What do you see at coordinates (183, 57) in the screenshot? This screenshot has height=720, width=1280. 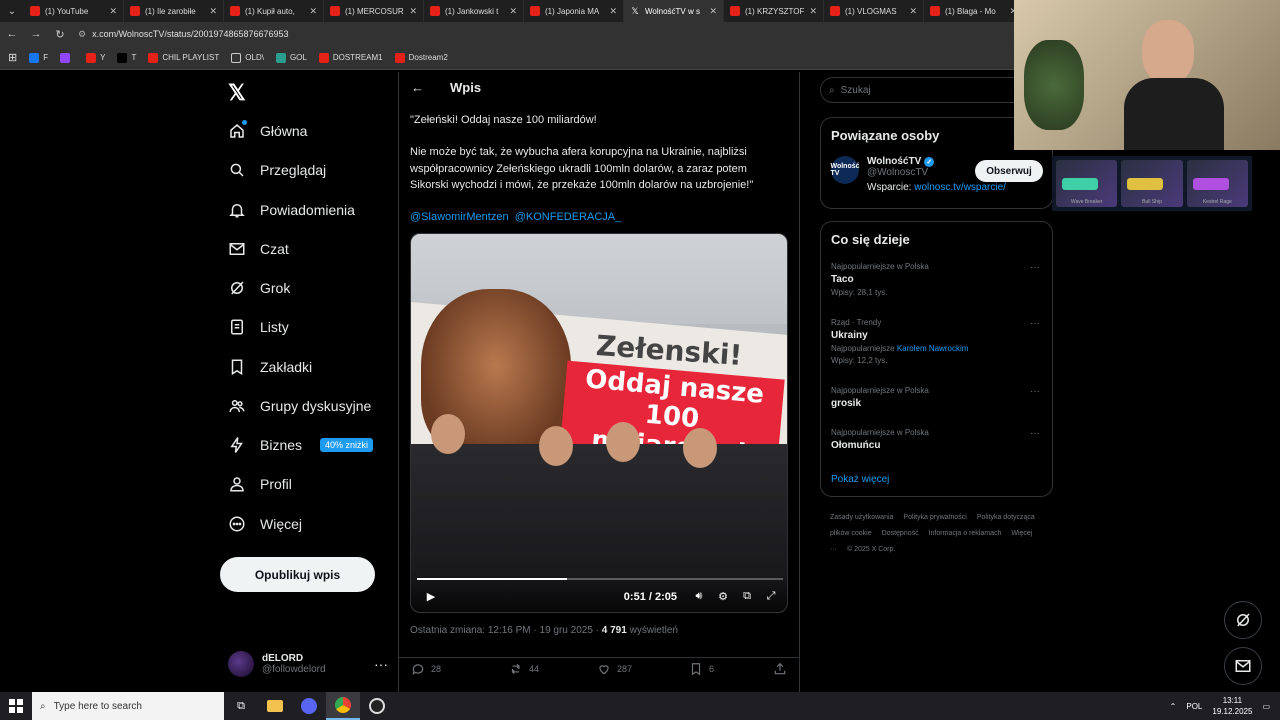 I see `bookmark-item: CHIL PLAYLIST` at bounding box center [183, 57].